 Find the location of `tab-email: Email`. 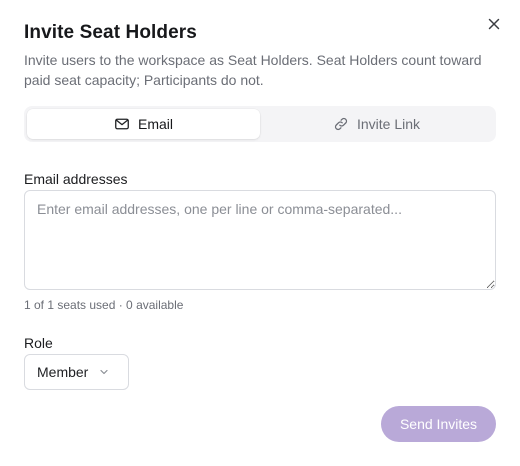

tab-email: Email is located at coordinates (143, 124).